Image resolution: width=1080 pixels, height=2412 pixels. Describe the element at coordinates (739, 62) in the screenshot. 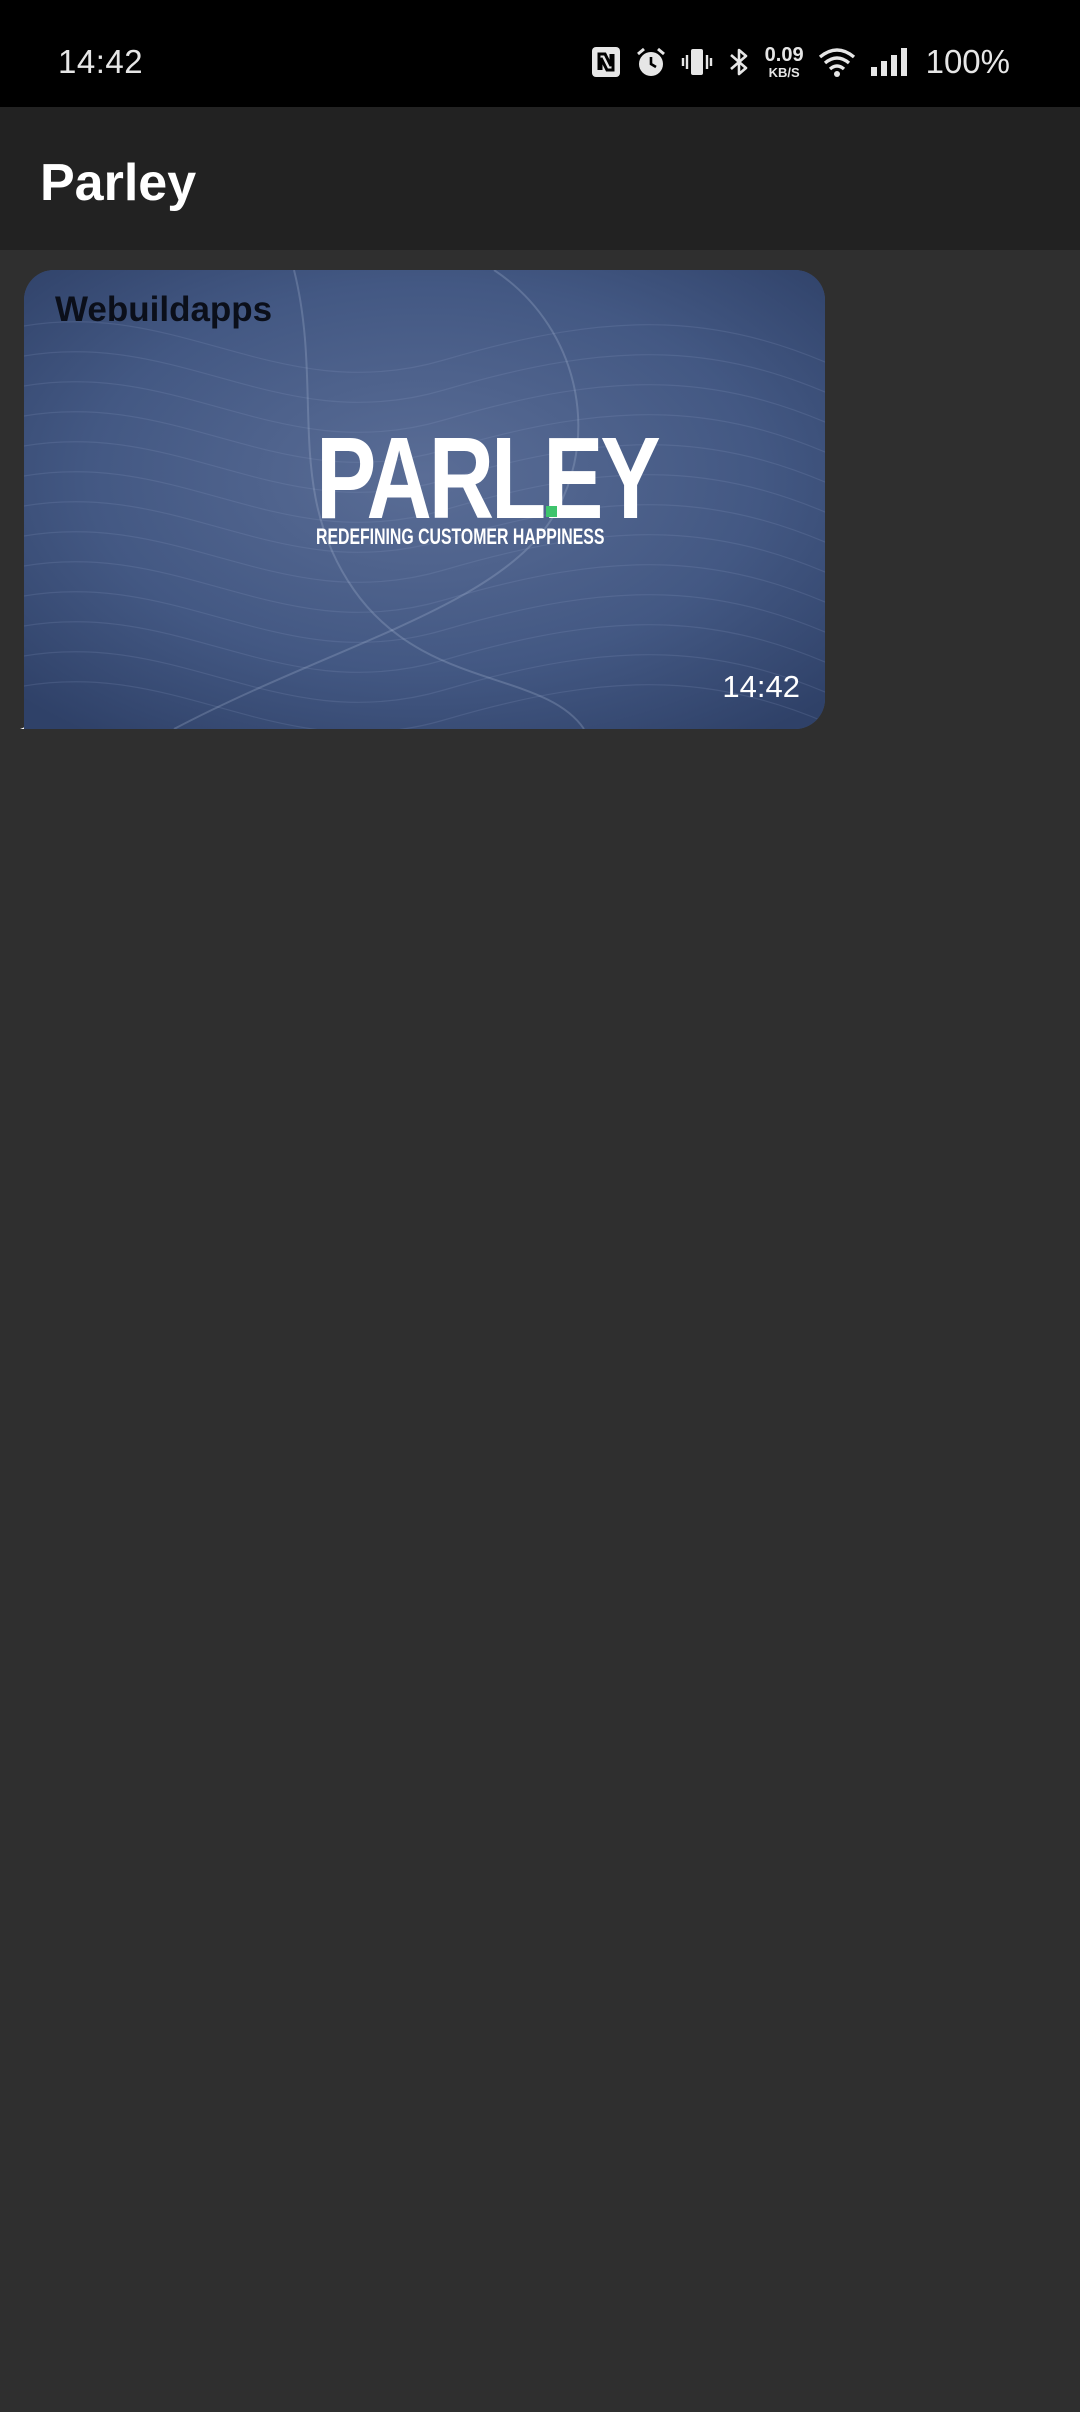

I see `bluetooth-icon` at that location.